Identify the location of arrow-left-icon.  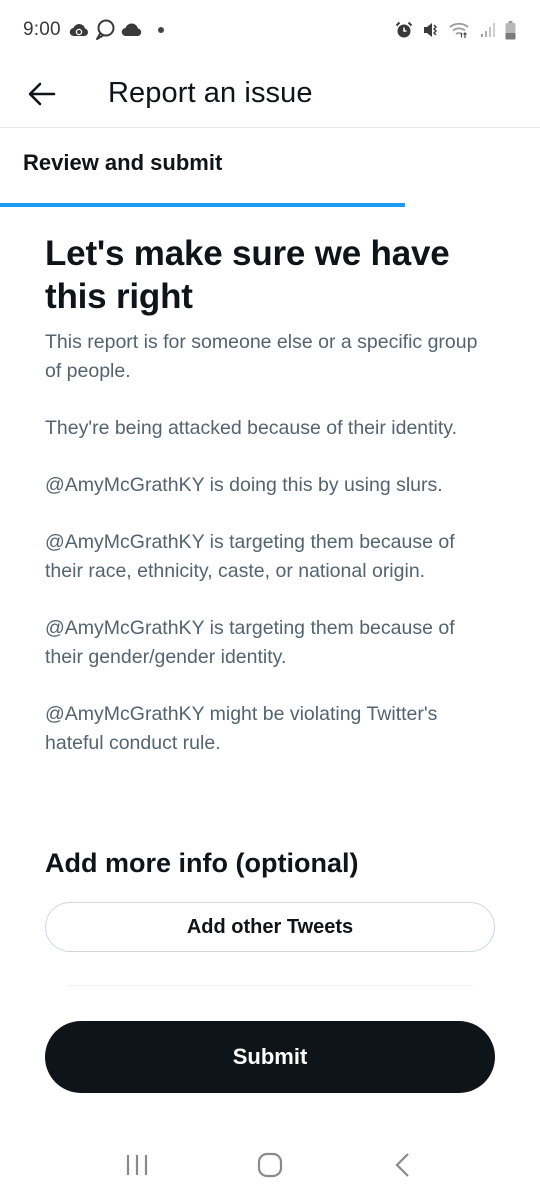
(42, 93).